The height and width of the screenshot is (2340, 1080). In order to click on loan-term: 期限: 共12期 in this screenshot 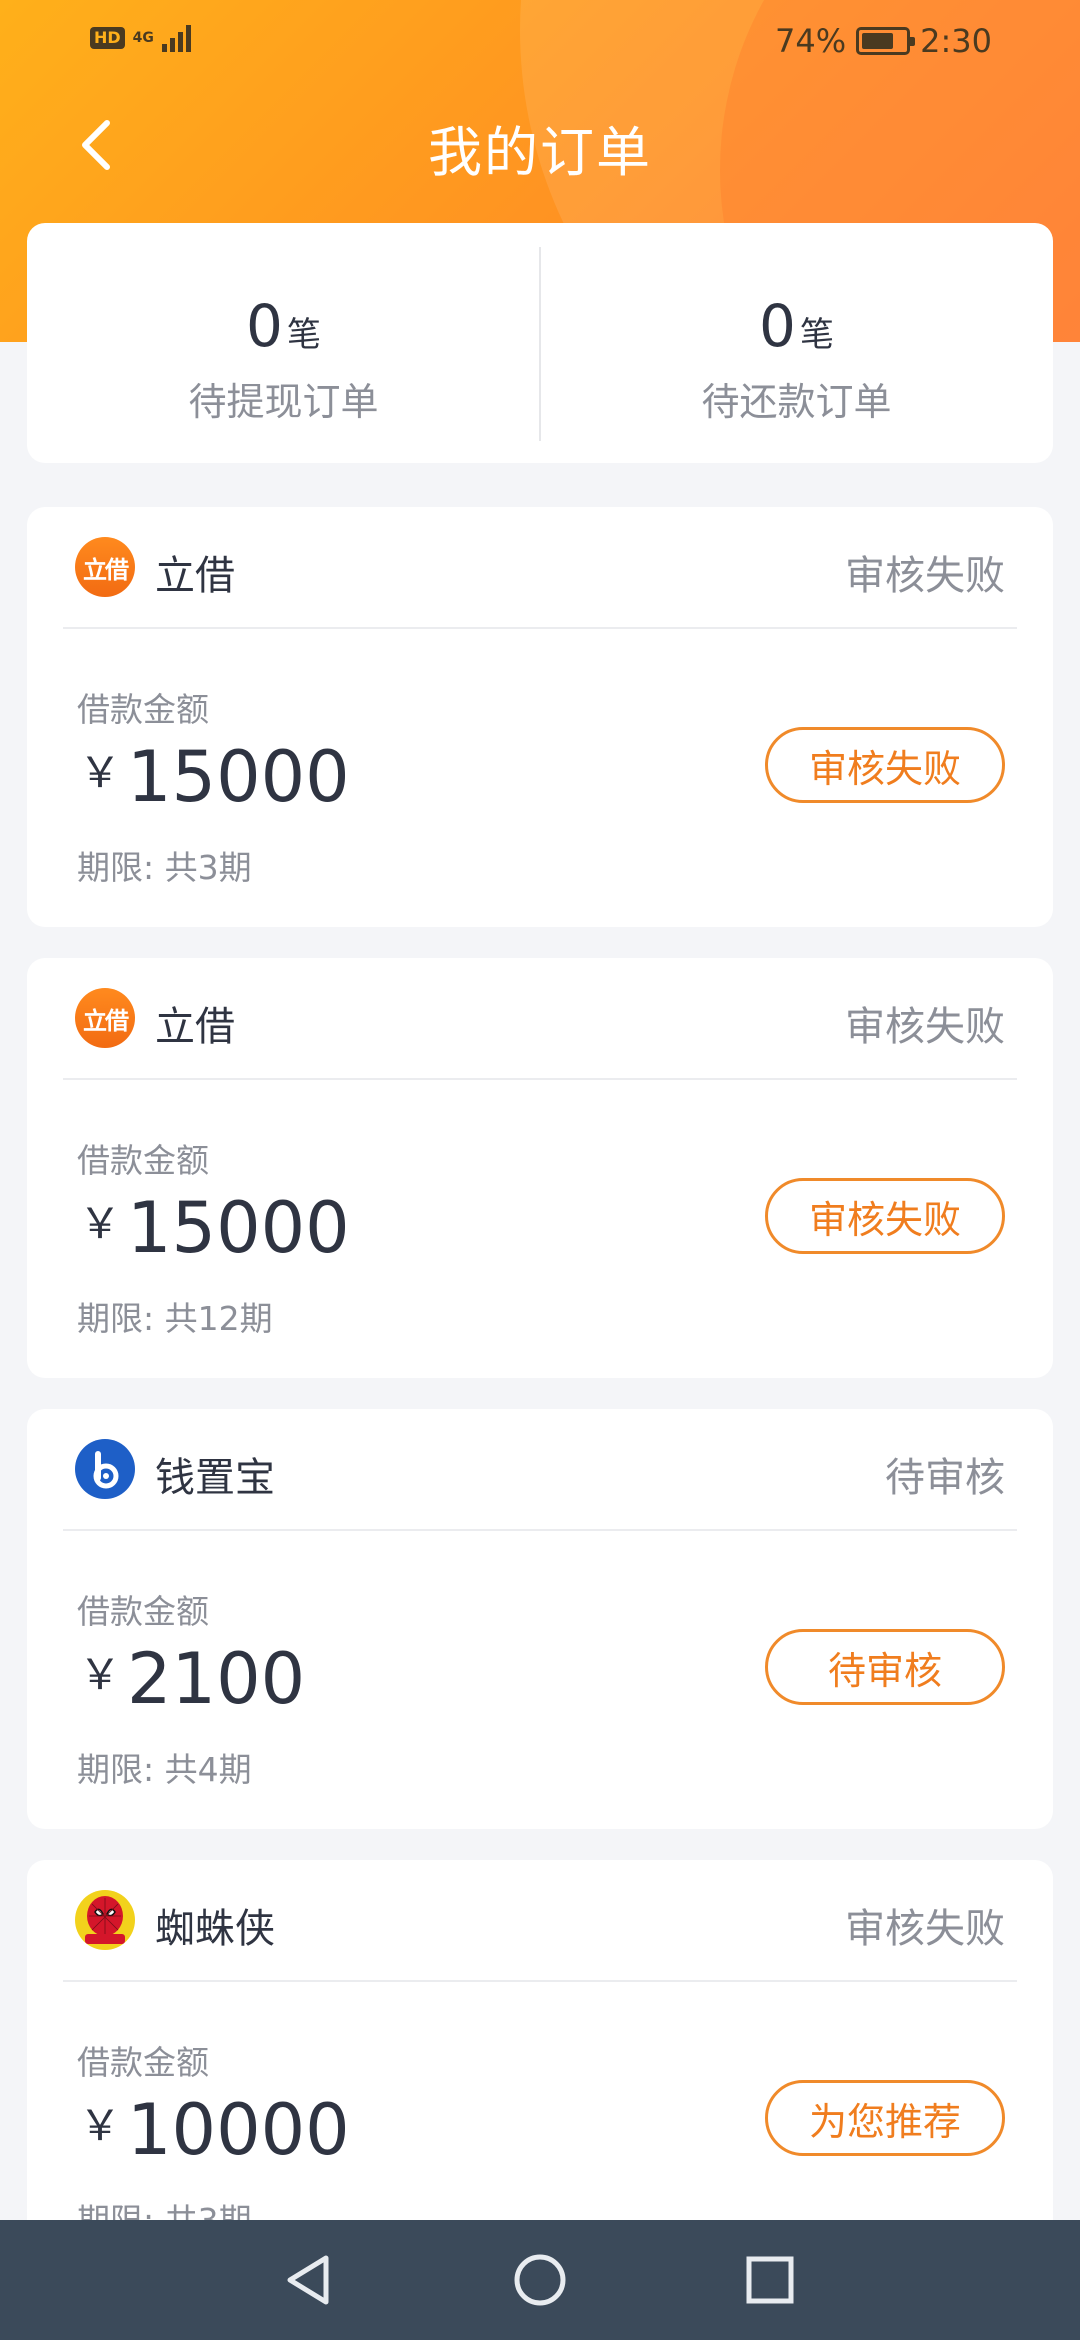, I will do `click(175, 1318)`.